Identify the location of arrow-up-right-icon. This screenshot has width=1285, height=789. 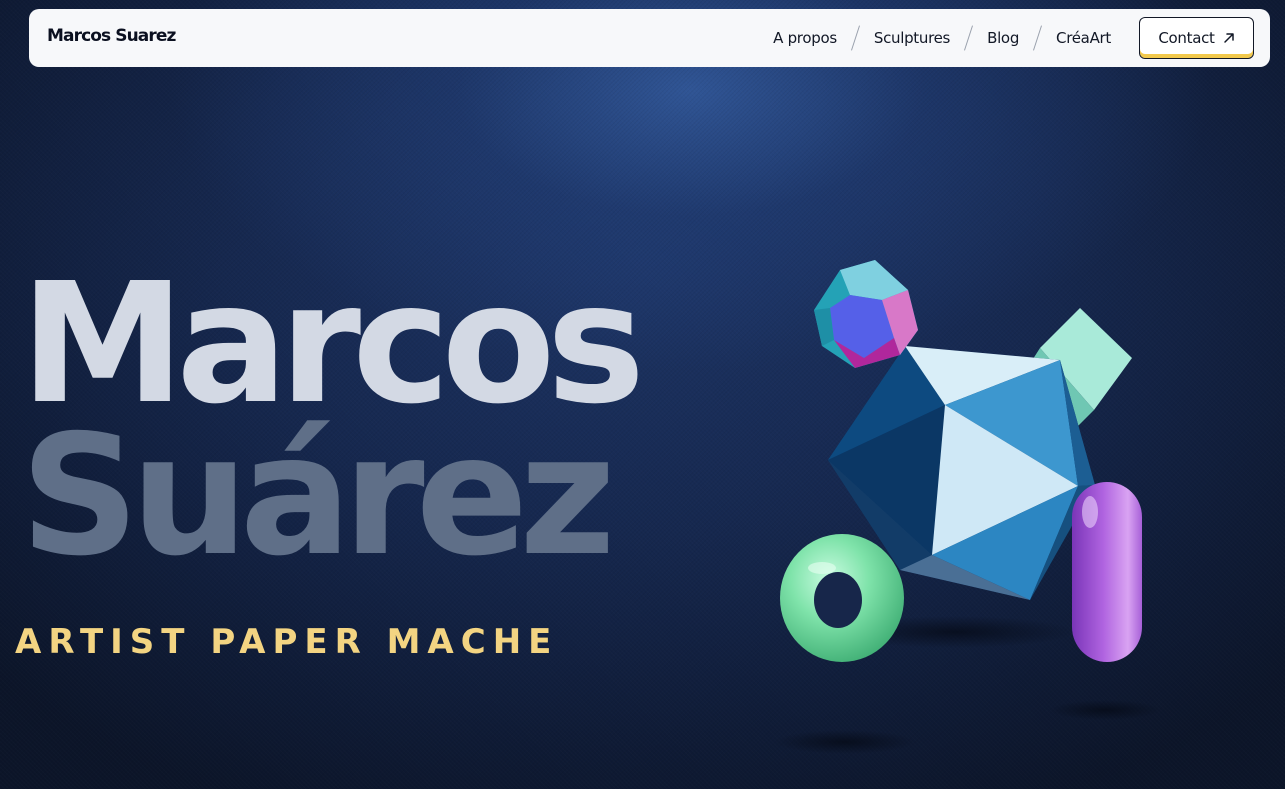
(1228, 38).